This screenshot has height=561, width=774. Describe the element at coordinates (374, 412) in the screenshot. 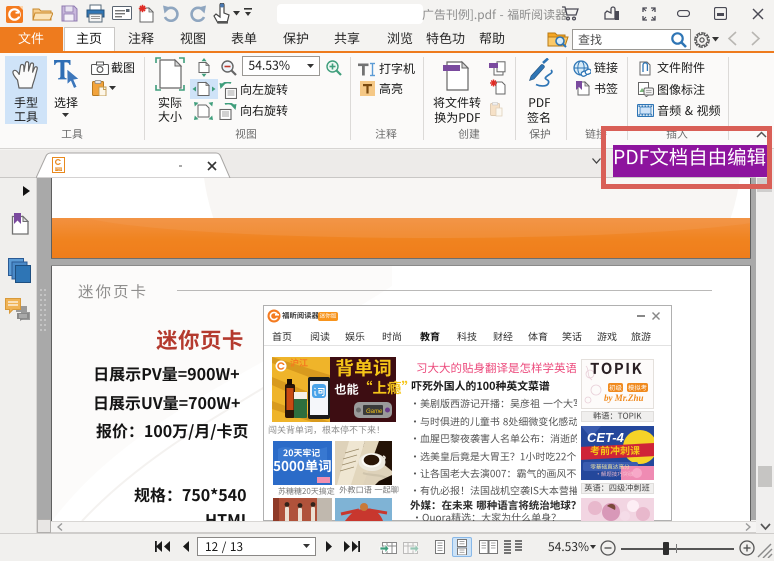

I see `svg-text: Game` at that location.